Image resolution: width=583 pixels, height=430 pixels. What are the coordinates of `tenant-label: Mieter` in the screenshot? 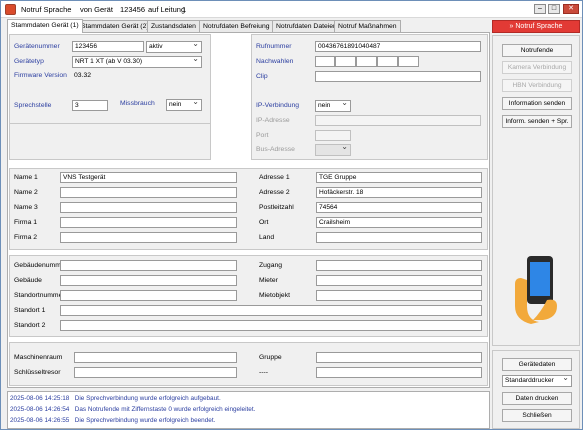 It's located at (268, 280).